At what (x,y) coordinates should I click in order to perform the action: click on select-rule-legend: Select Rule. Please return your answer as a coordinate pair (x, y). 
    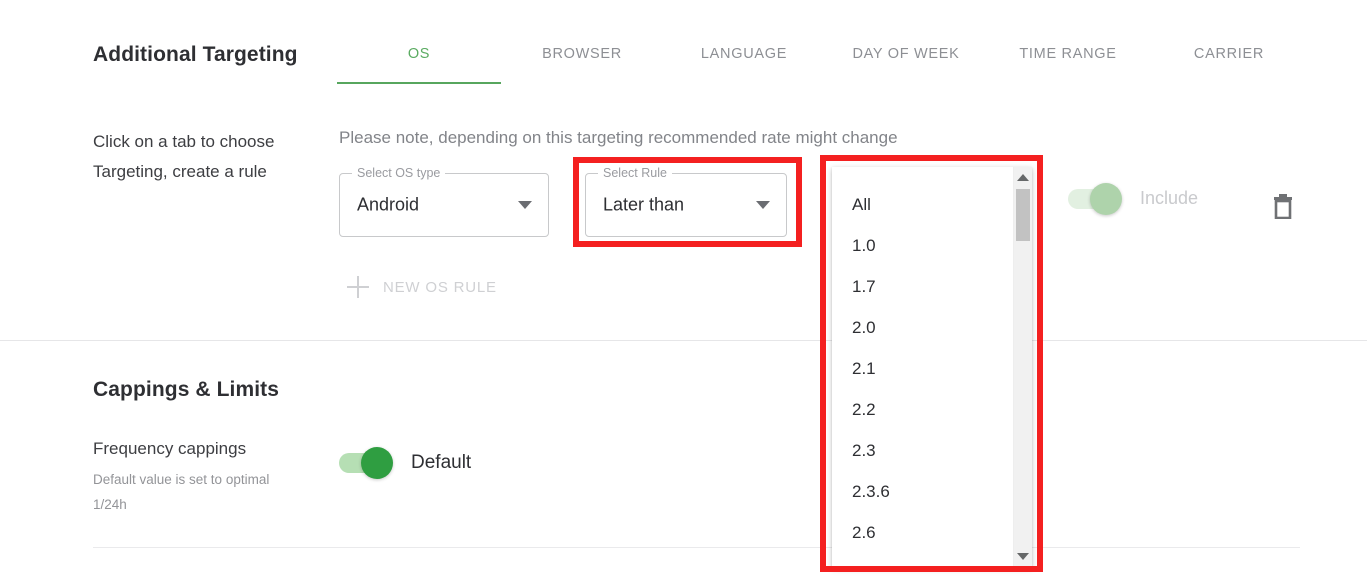
    Looking at the image, I should click on (635, 173).